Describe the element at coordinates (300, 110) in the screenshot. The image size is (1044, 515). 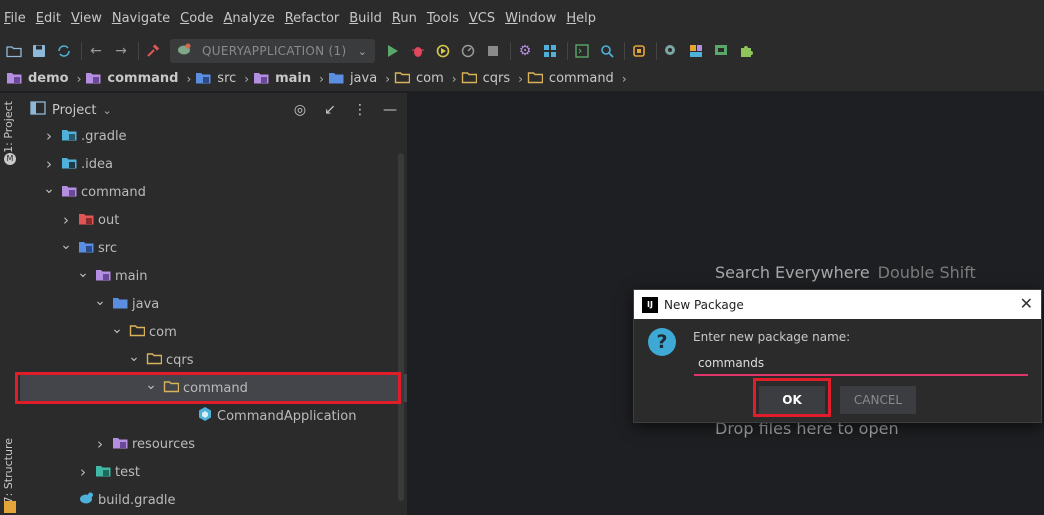
I see `locate-target-icon: ◎` at that location.